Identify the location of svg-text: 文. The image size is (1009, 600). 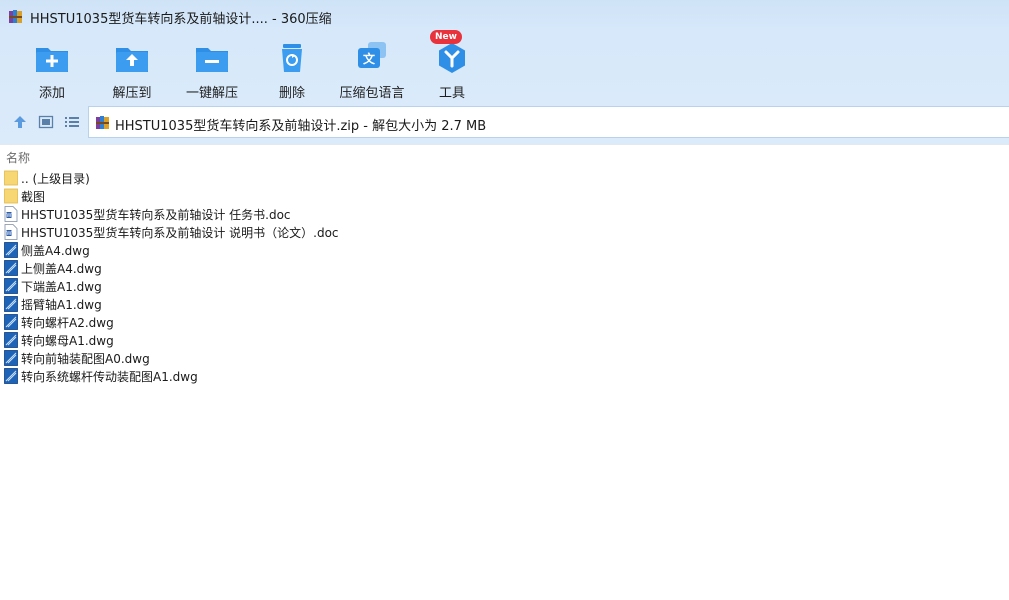
(369, 58).